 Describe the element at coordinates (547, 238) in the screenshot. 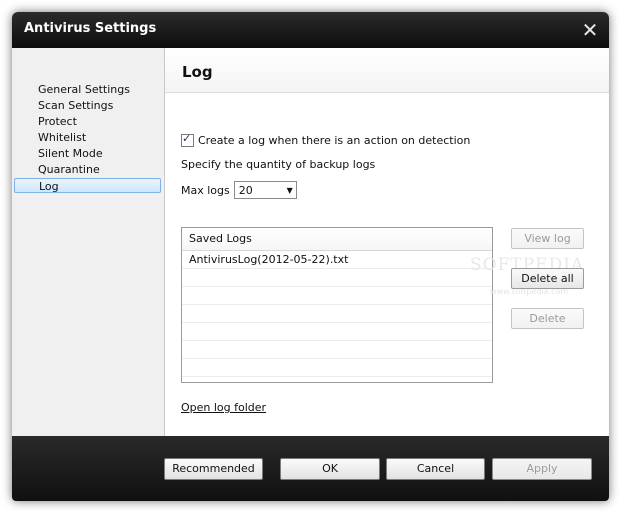

I see `view-log-button: View log` at that location.